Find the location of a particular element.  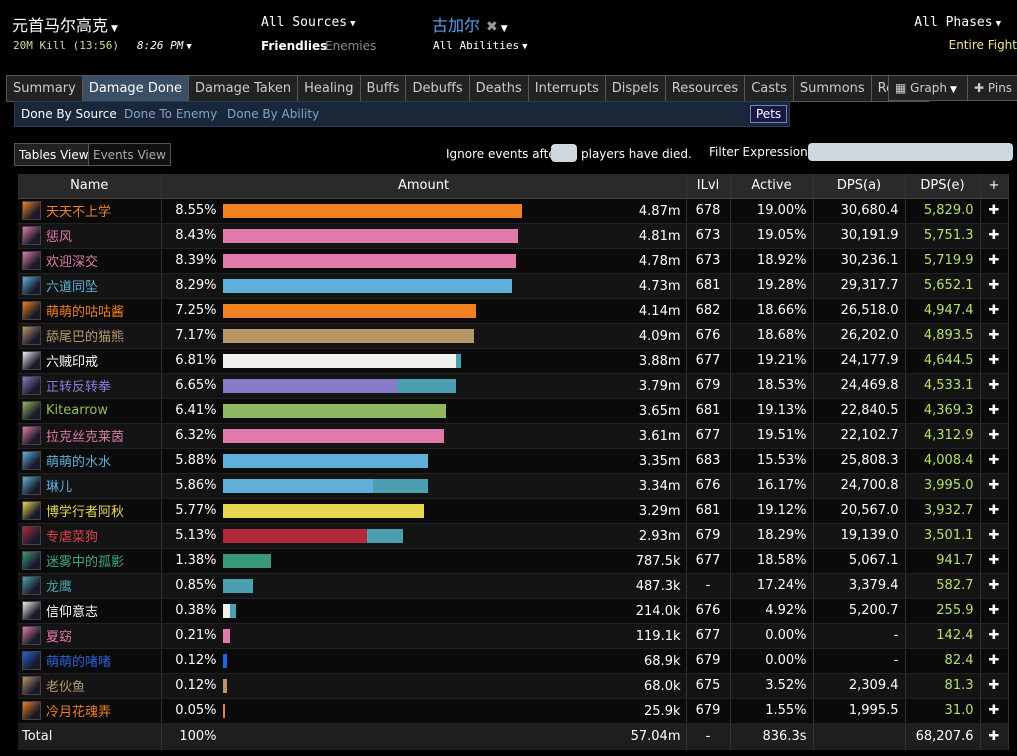

graph-button: ▦ Graph ▼ is located at coordinates (928, 88).